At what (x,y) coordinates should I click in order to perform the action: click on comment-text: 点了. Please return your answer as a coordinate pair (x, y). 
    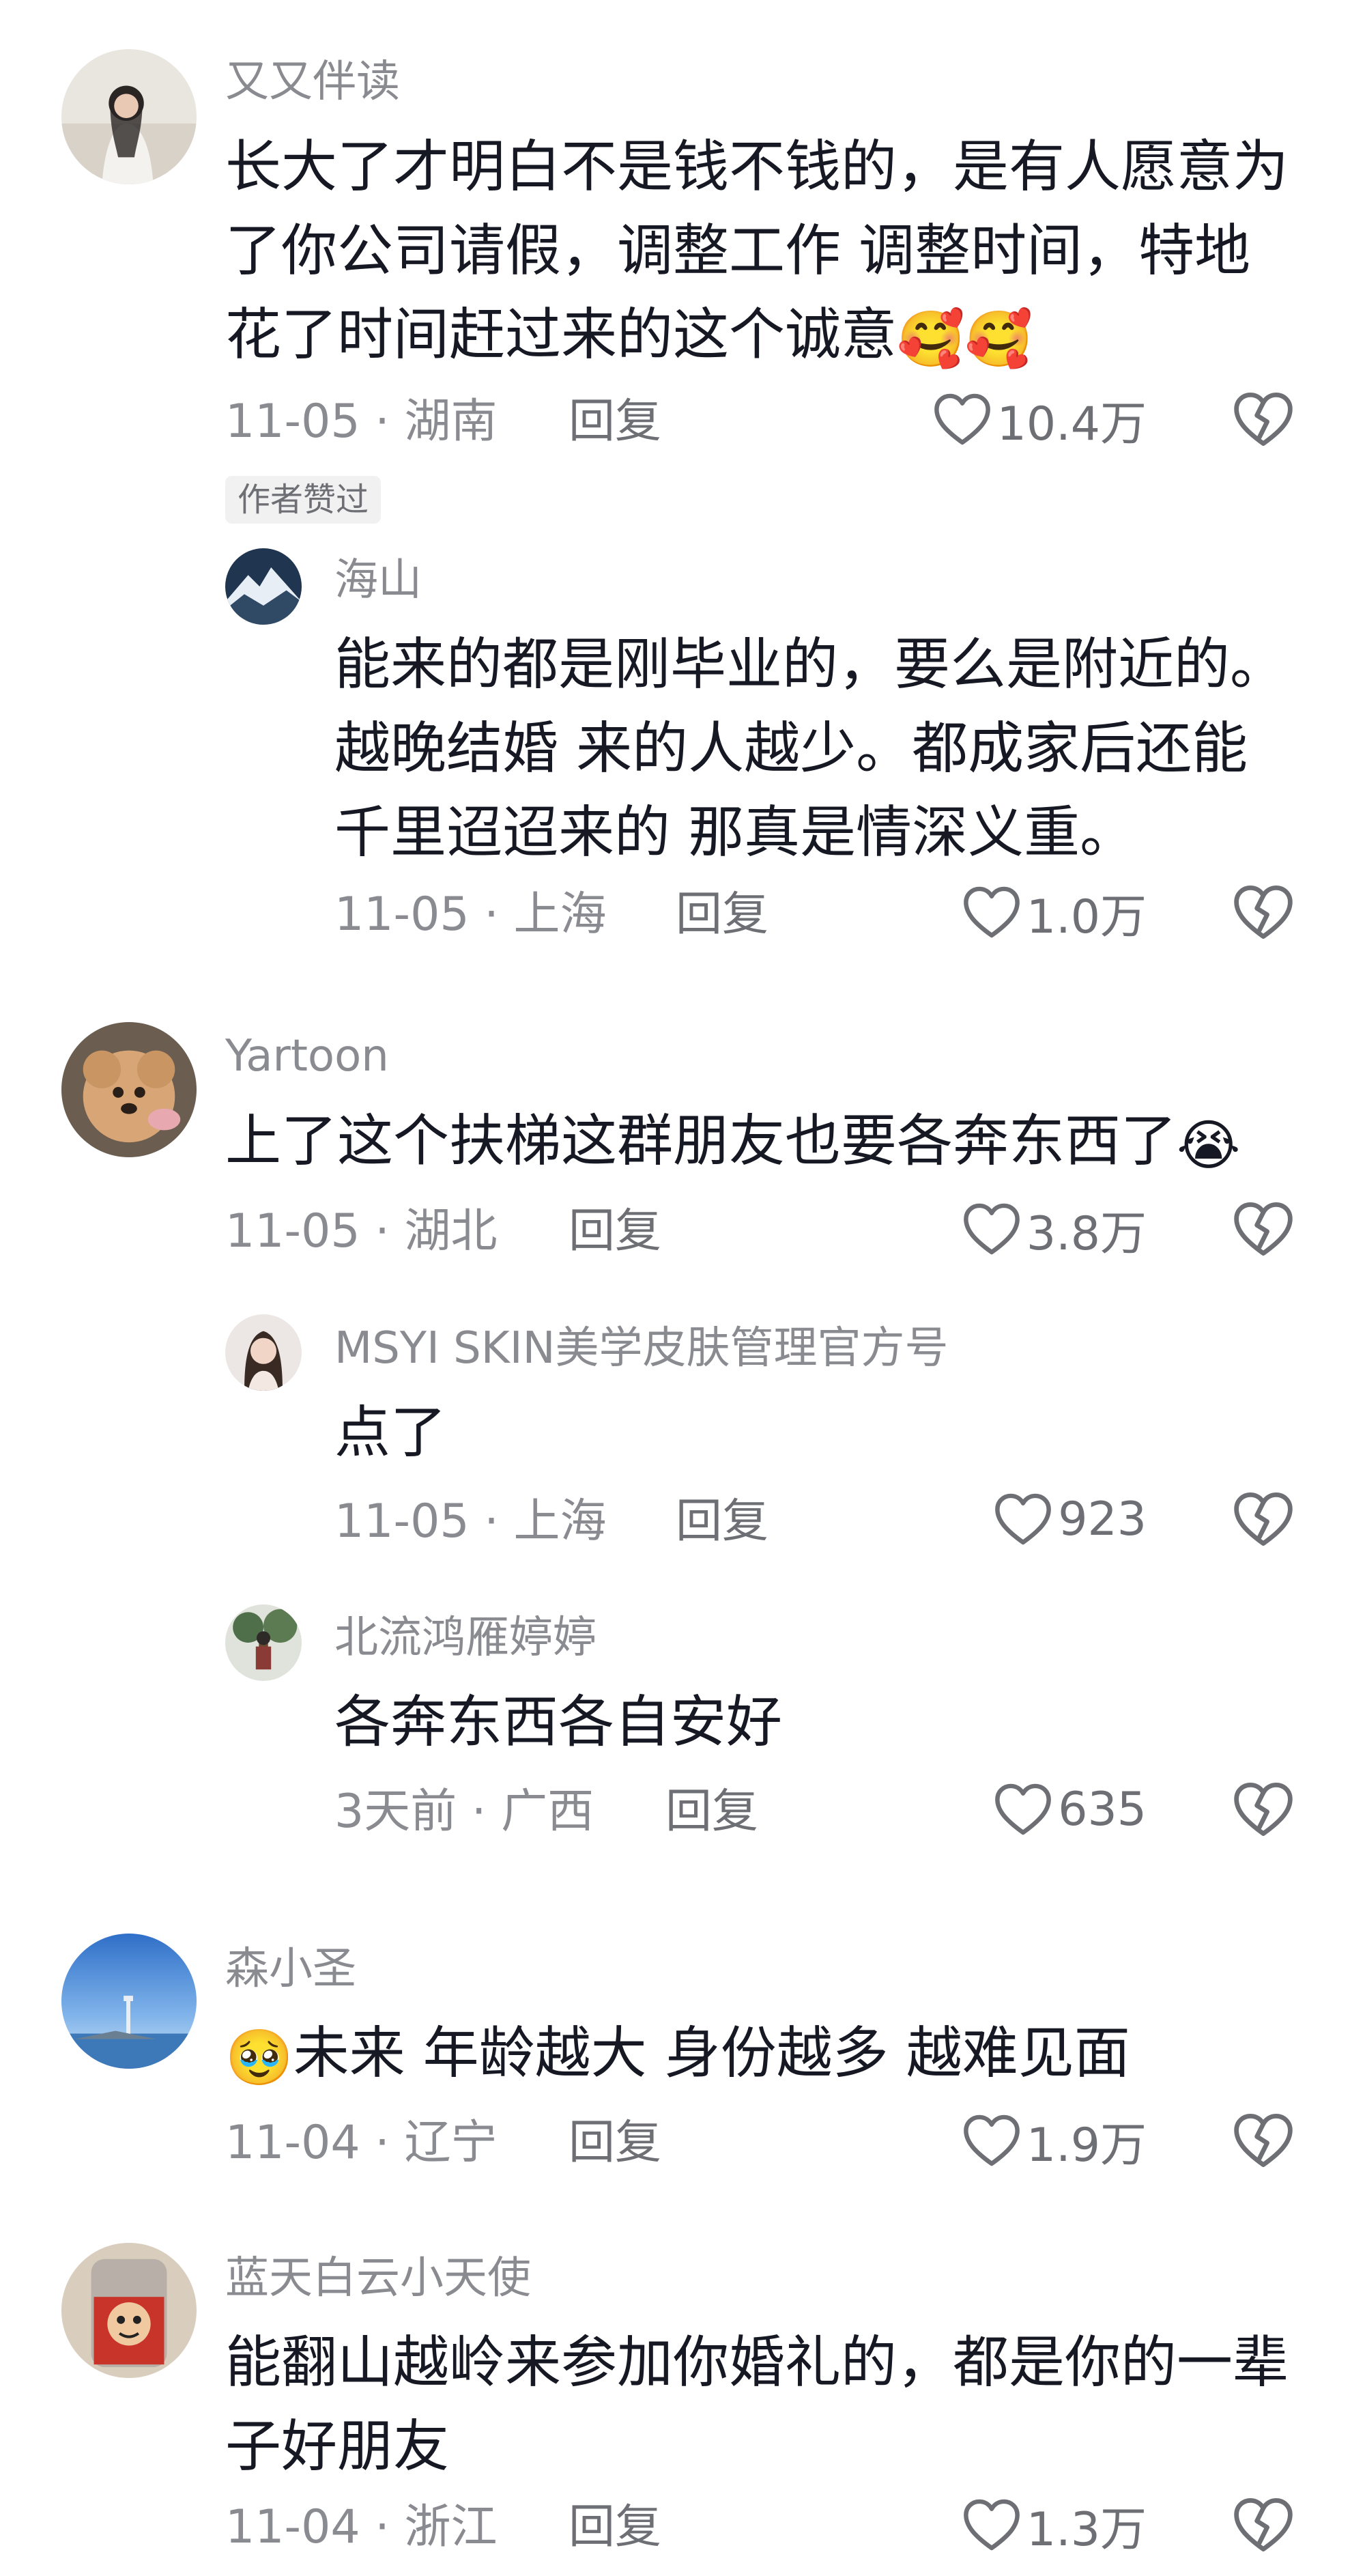
    Looking at the image, I should click on (390, 1432).